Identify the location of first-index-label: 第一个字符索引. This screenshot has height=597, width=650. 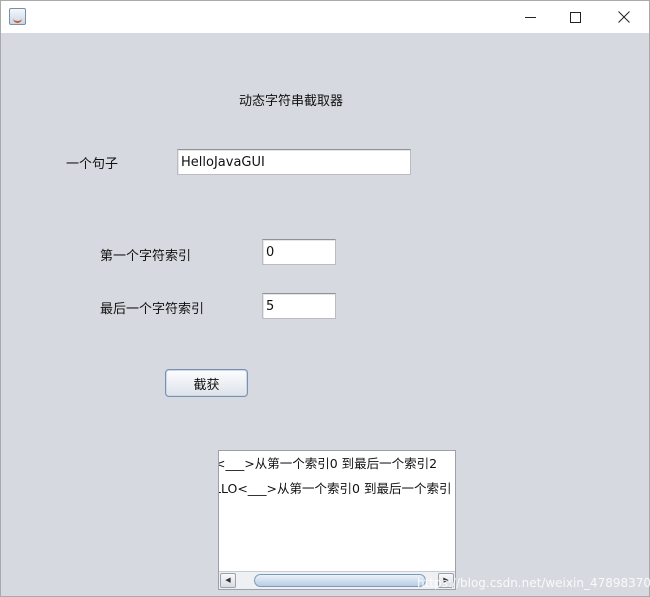
(146, 256).